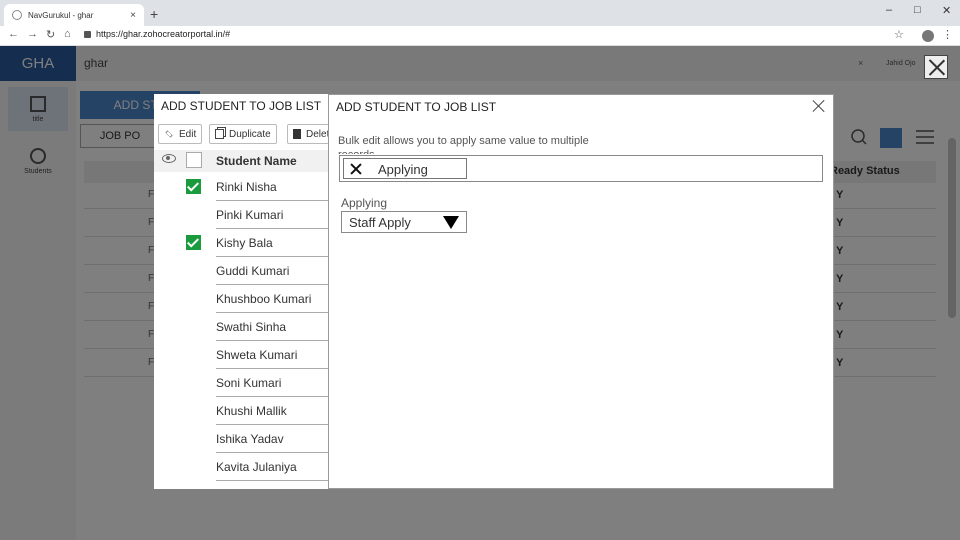 This screenshot has width=960, height=540. What do you see at coordinates (154, 14) in the screenshot?
I see `new-tab-button: +` at bounding box center [154, 14].